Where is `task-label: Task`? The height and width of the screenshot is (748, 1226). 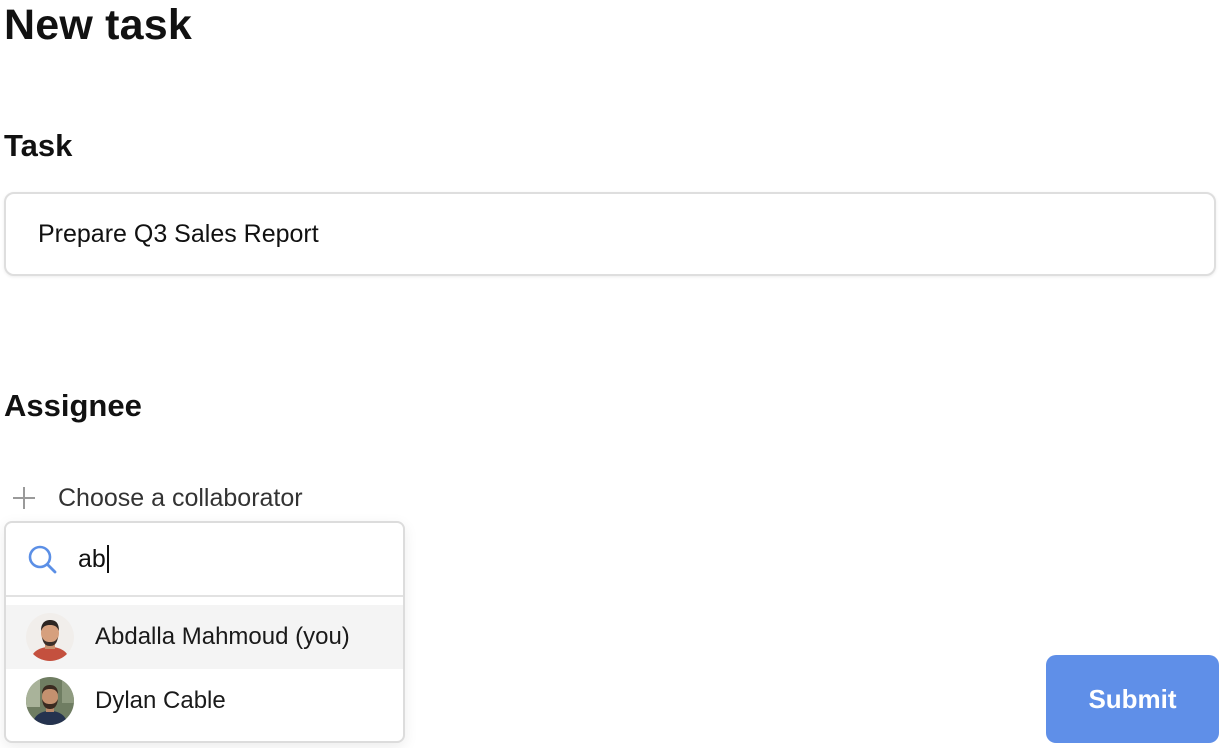 task-label: Task is located at coordinates (38, 145).